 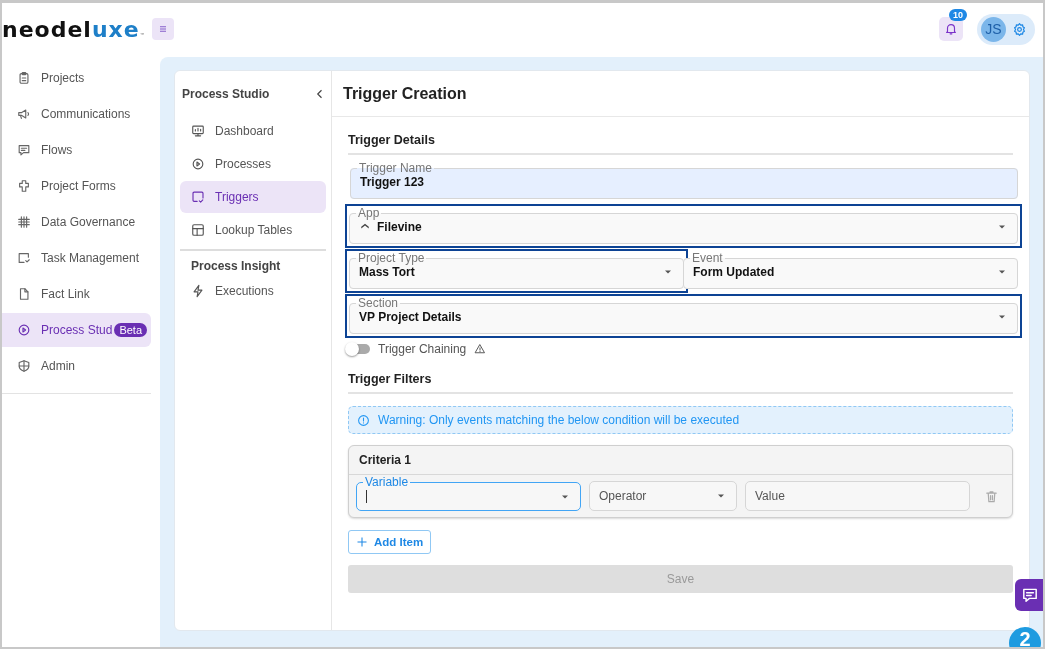 What do you see at coordinates (680, 94) in the screenshot?
I see `page-title: Trigger Creation` at bounding box center [680, 94].